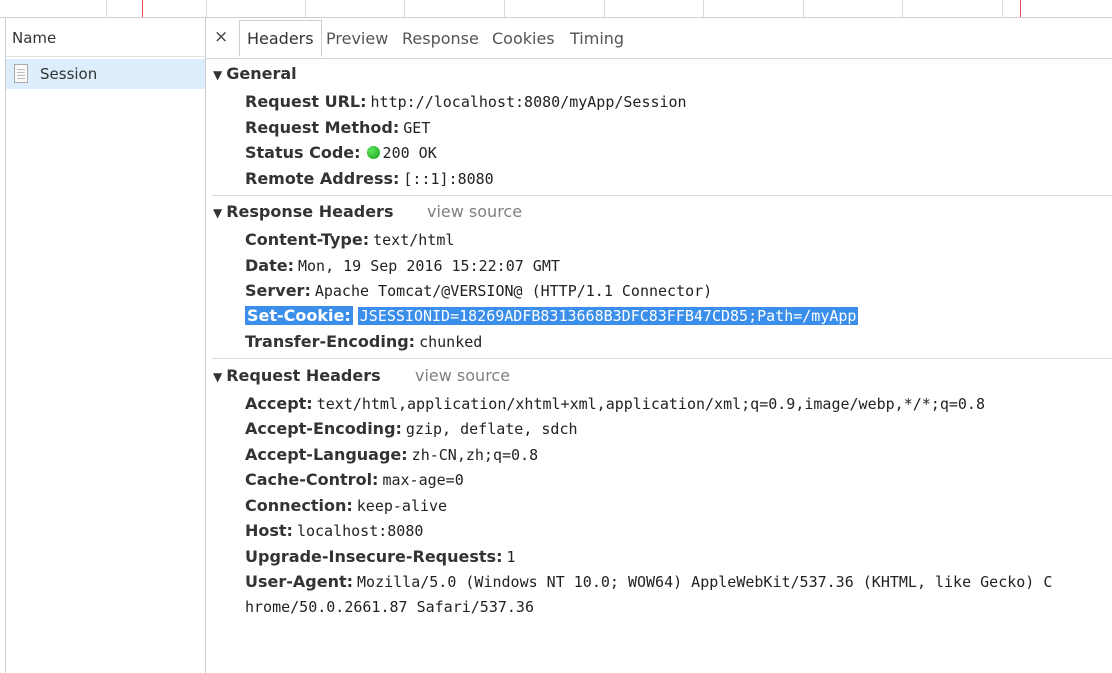 The image size is (1112, 673). What do you see at coordinates (357, 38) in the screenshot?
I see `tab-preview: Preview` at bounding box center [357, 38].